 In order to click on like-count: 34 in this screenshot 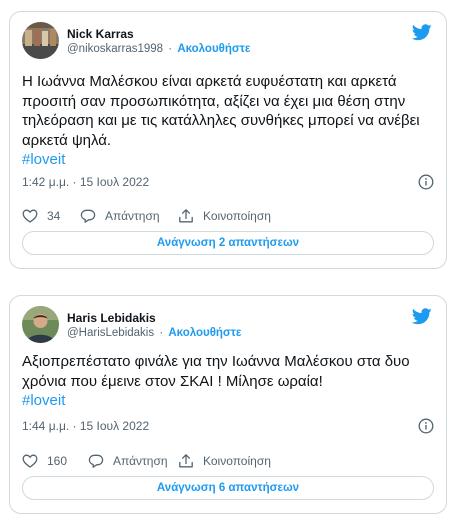, I will do `click(54, 216)`.